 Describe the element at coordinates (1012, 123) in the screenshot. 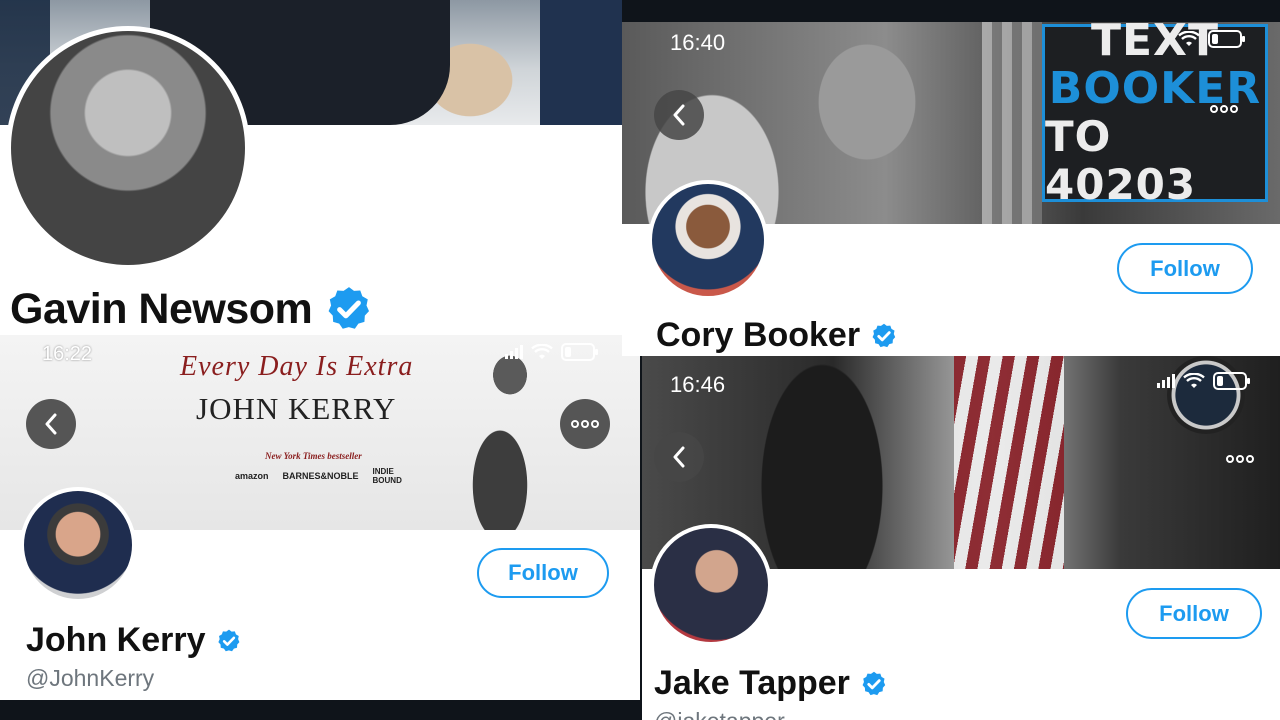

I see `booker-banner-flag` at that location.